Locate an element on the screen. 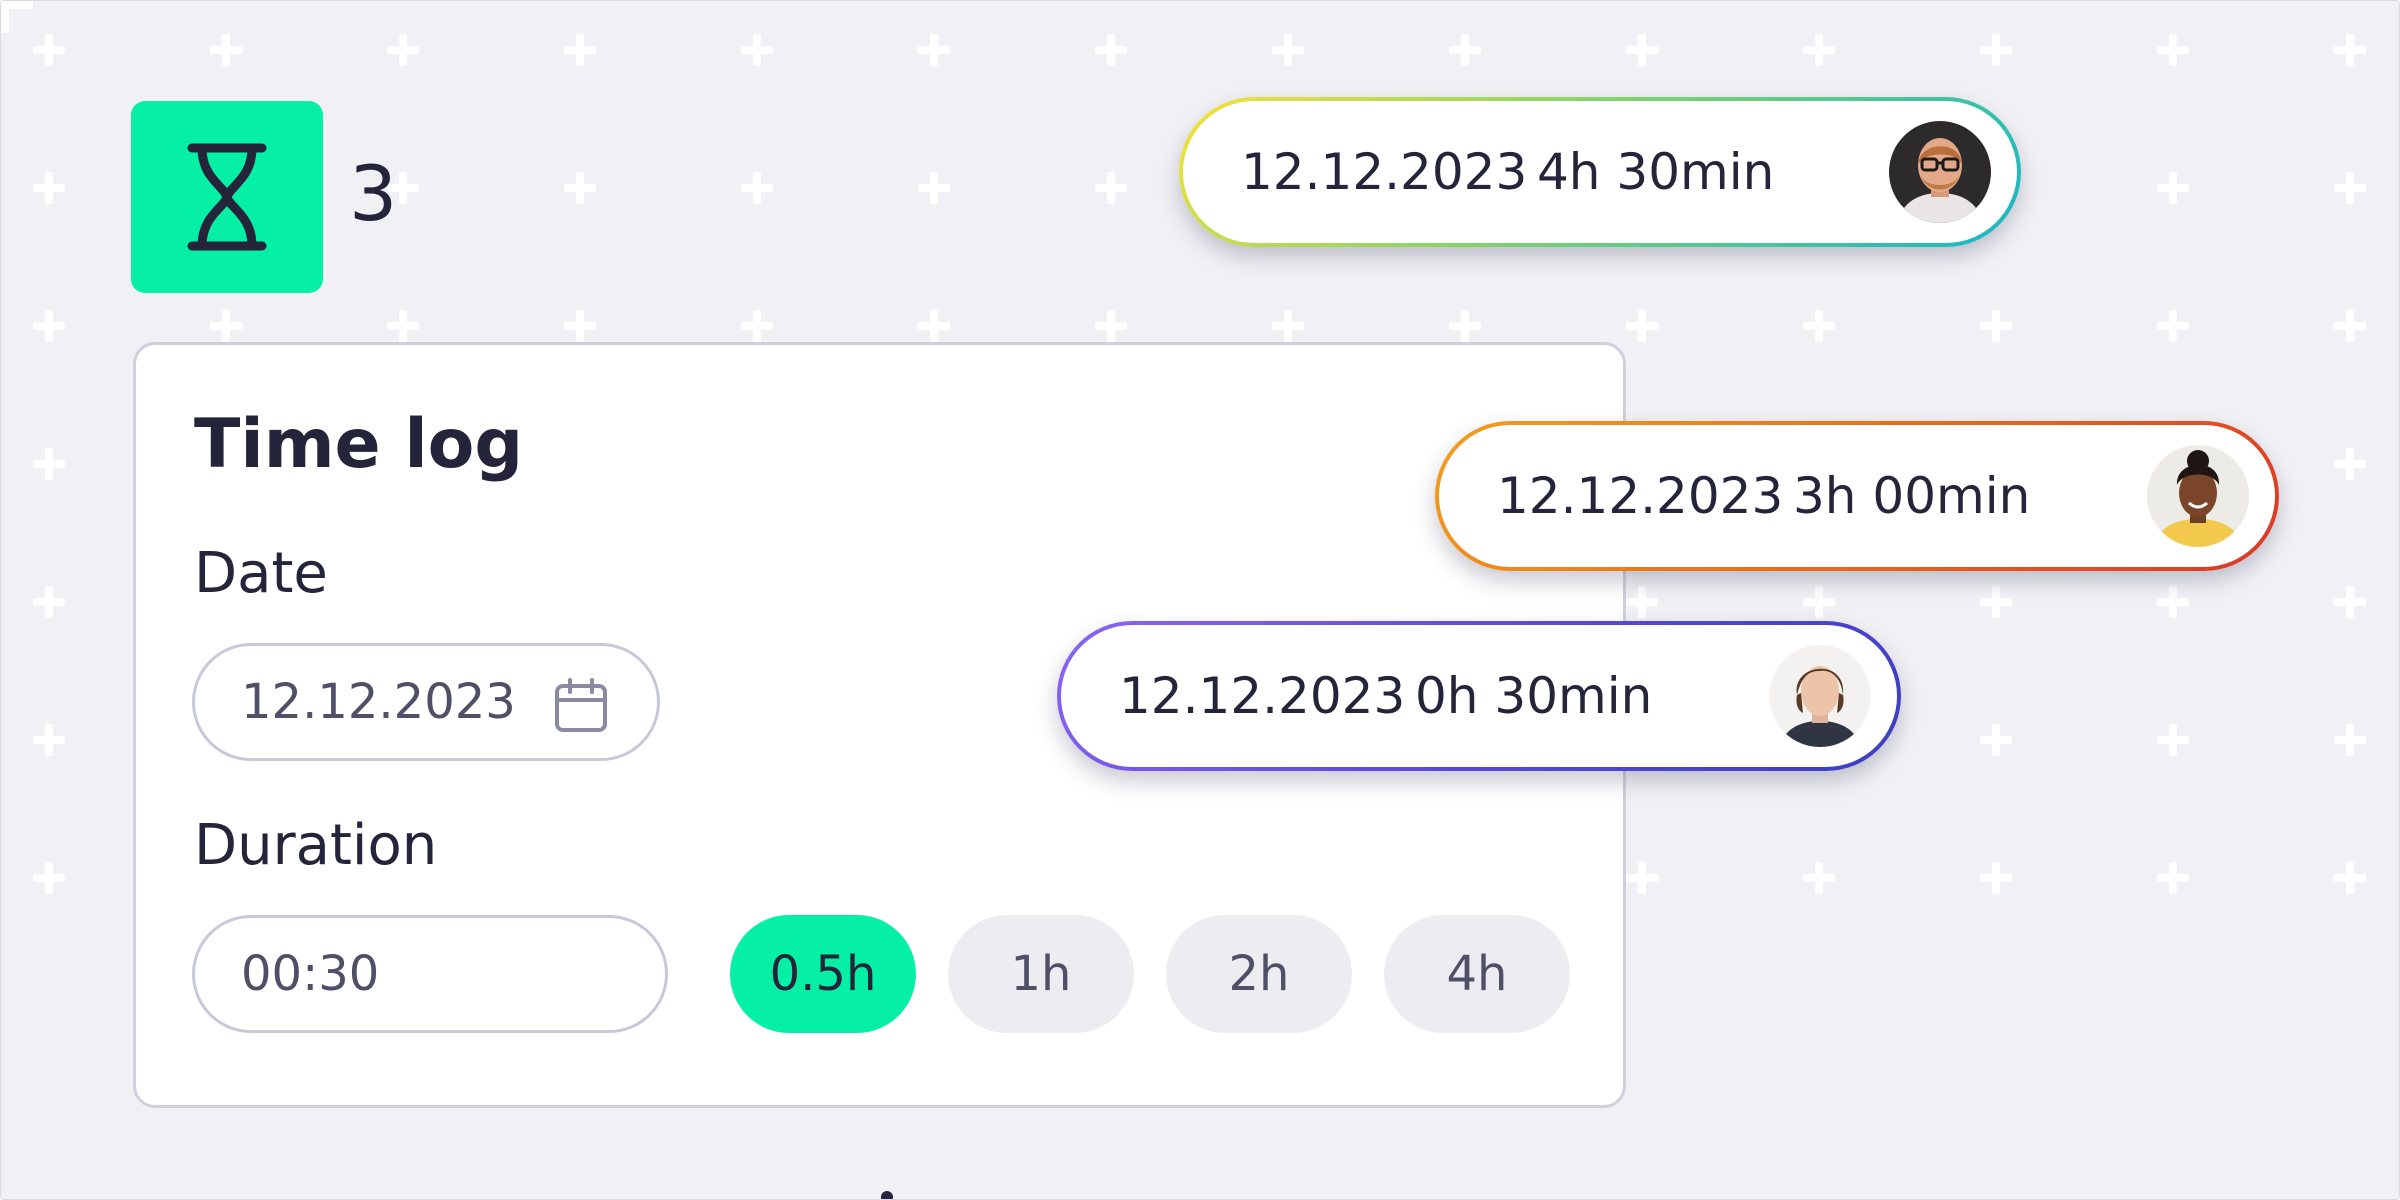 The height and width of the screenshot is (1200, 2400). date-label: Date is located at coordinates (261, 573).